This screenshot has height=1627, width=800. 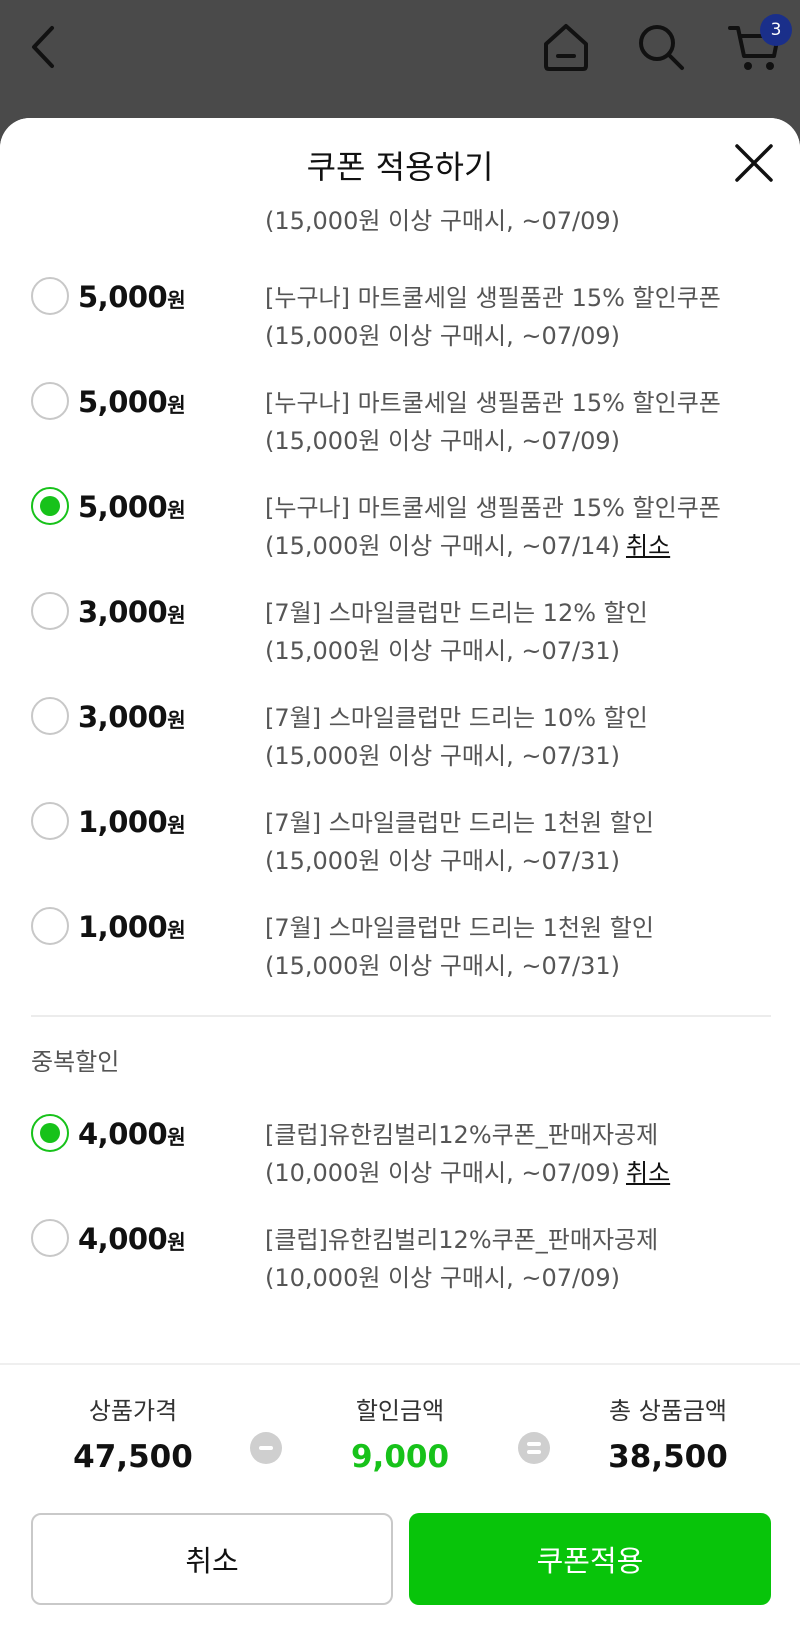 What do you see at coordinates (456, 718) in the screenshot?
I see `coupon-title: [7월] 스마일클럽만 드리는 10% 할인` at bounding box center [456, 718].